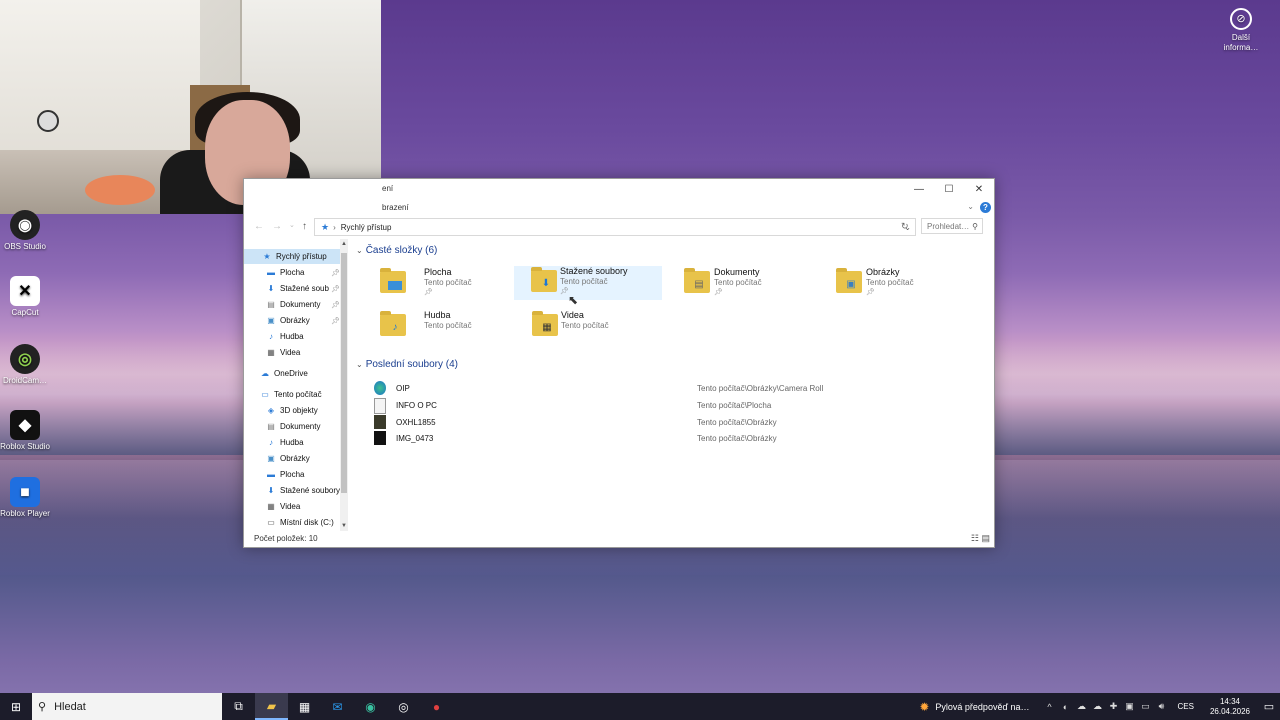 This screenshot has height=720, width=1280. I want to click on mail-icon: ✉, so click(337, 706).